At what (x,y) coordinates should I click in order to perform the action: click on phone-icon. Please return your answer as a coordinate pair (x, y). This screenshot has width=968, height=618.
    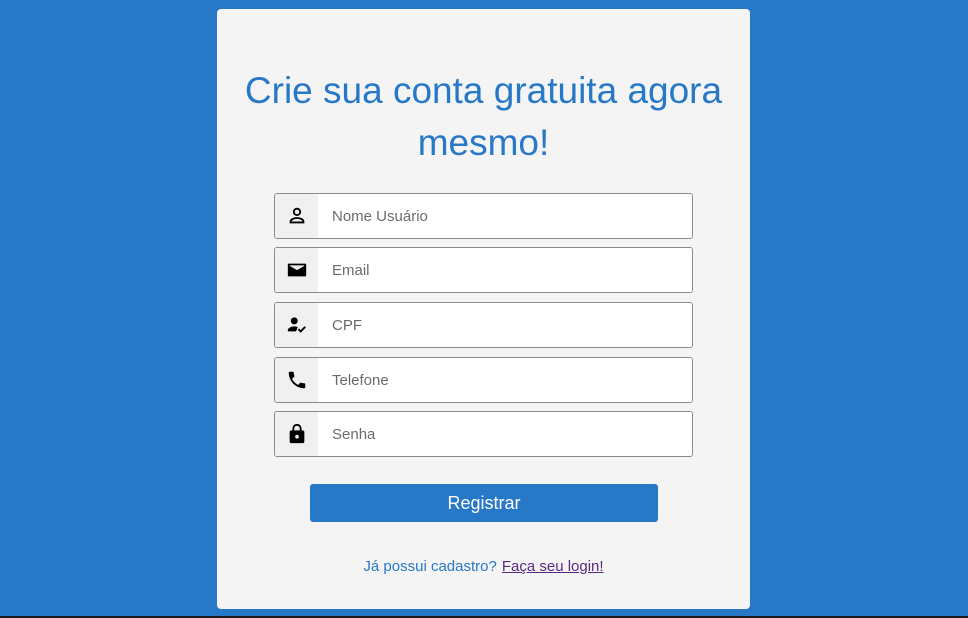
    Looking at the image, I should click on (296, 380).